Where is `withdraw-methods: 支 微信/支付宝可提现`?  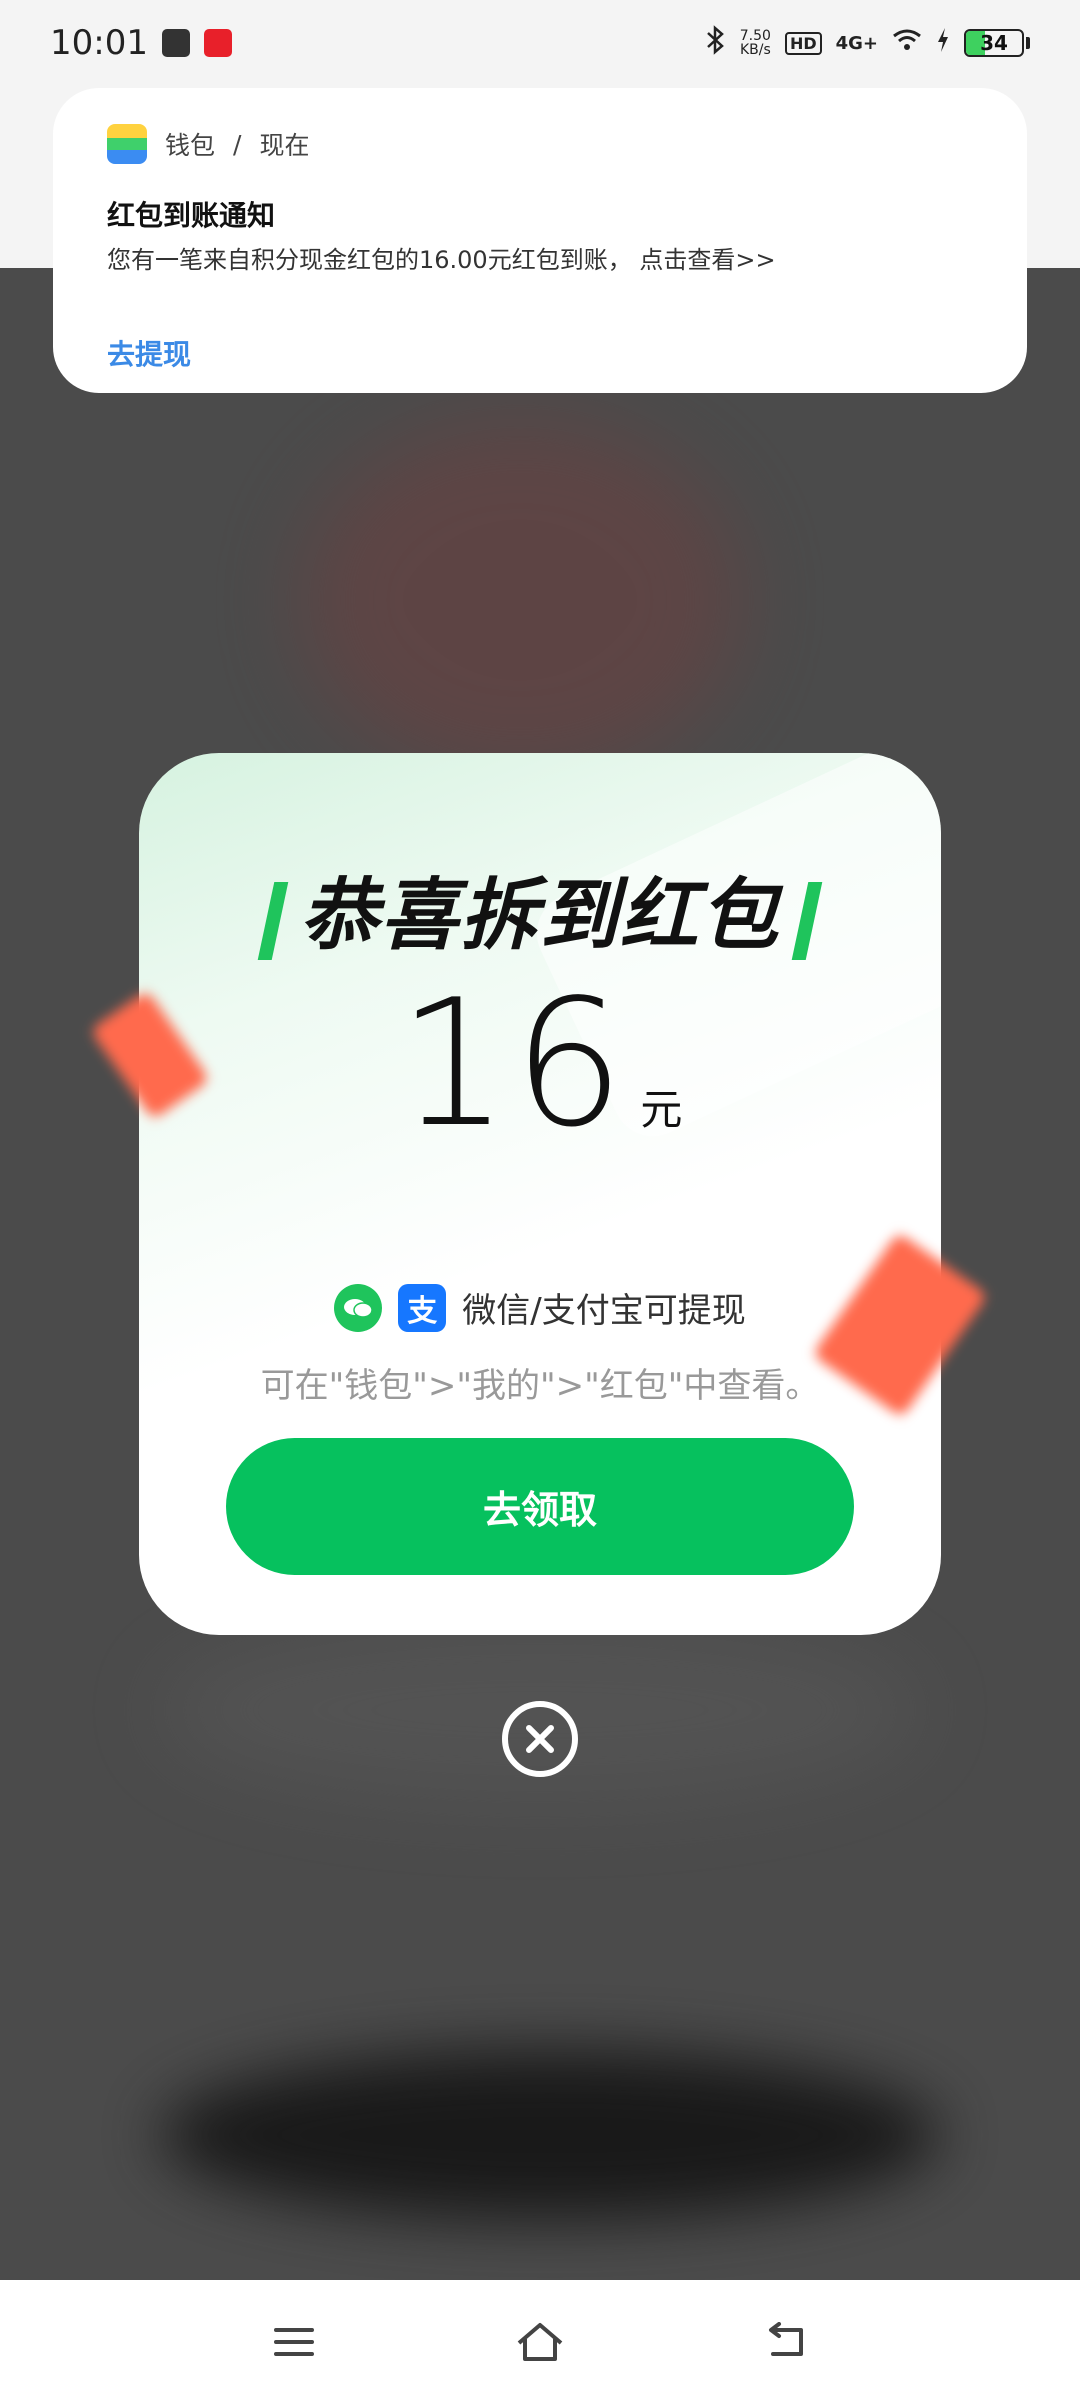 withdraw-methods: 支 微信/支付宝可提现 is located at coordinates (540, 1307).